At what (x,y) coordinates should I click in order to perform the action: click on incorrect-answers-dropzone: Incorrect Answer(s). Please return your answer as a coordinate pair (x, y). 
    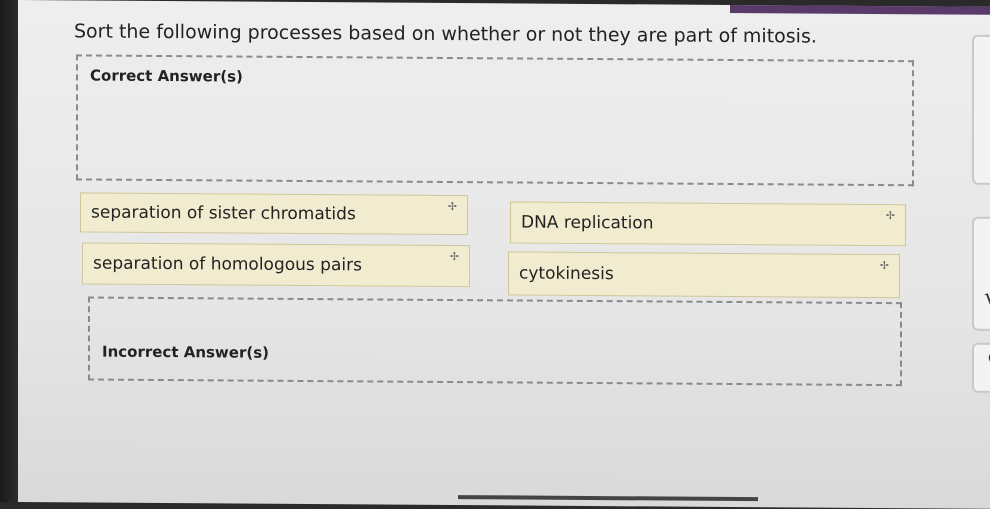
    Looking at the image, I should click on (495, 341).